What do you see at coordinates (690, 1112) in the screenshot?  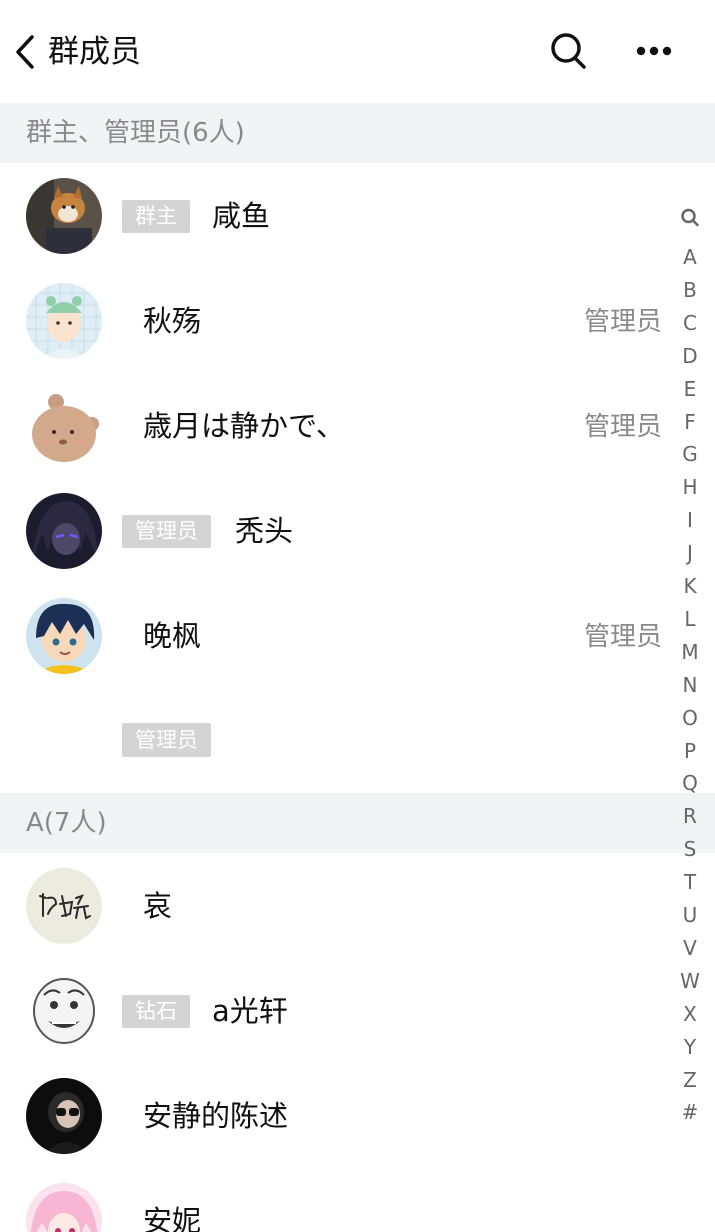 I see `index-letter-hash: #` at bounding box center [690, 1112].